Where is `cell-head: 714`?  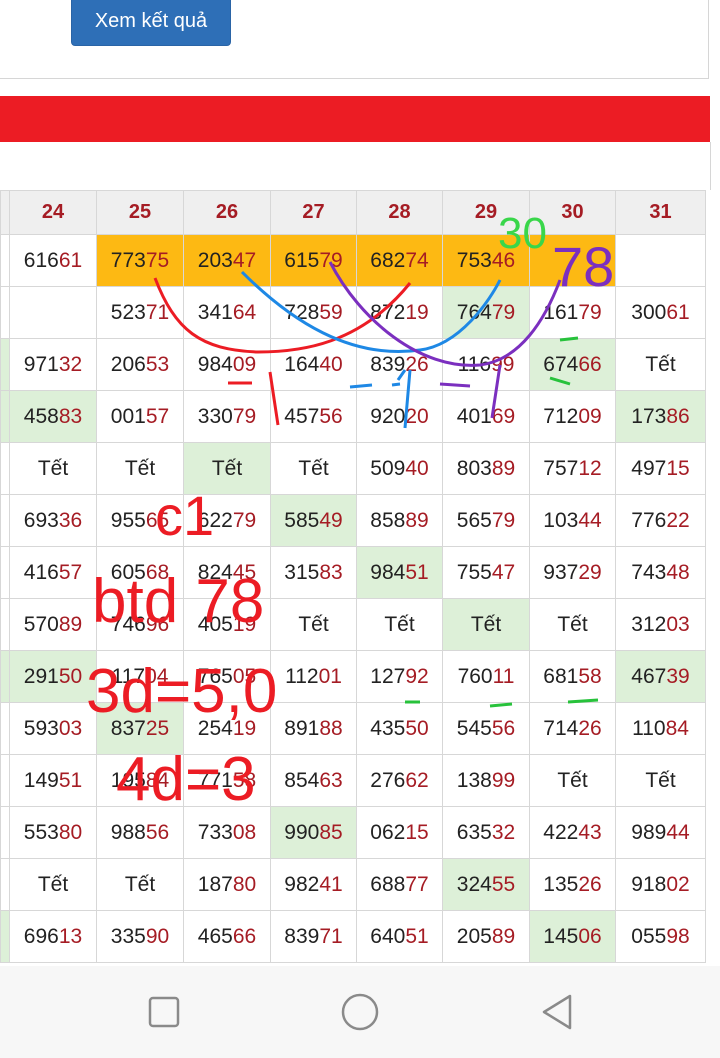 cell-head: 714 is located at coordinates (561, 728).